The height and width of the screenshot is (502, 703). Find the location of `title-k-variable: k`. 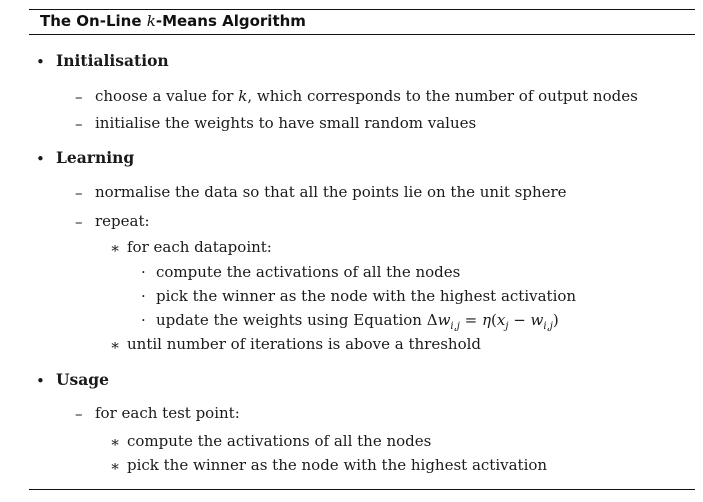

title-k-variable: k is located at coordinates (151, 21).